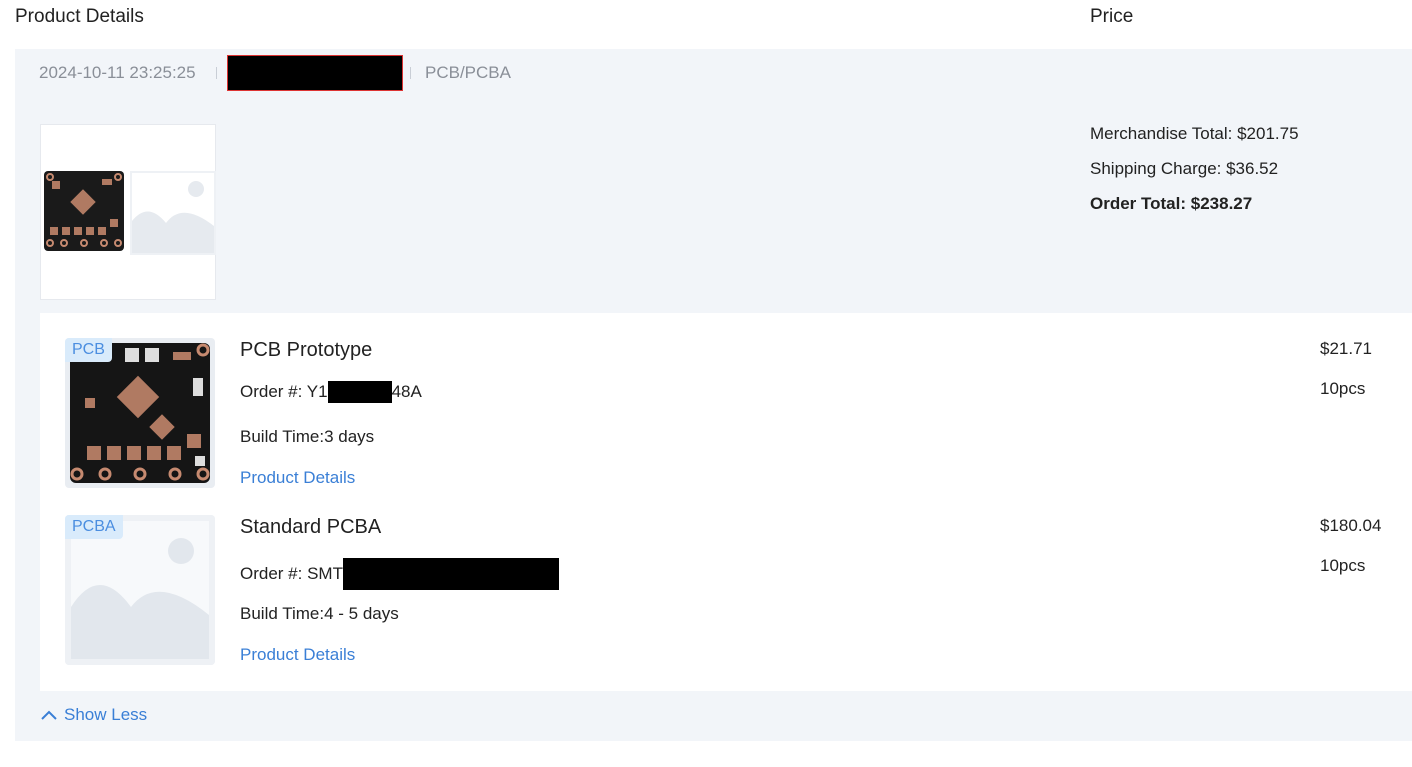 This screenshot has height=767, width=1412. What do you see at coordinates (79, 16) in the screenshot?
I see `product-details-header: Product Details` at bounding box center [79, 16].